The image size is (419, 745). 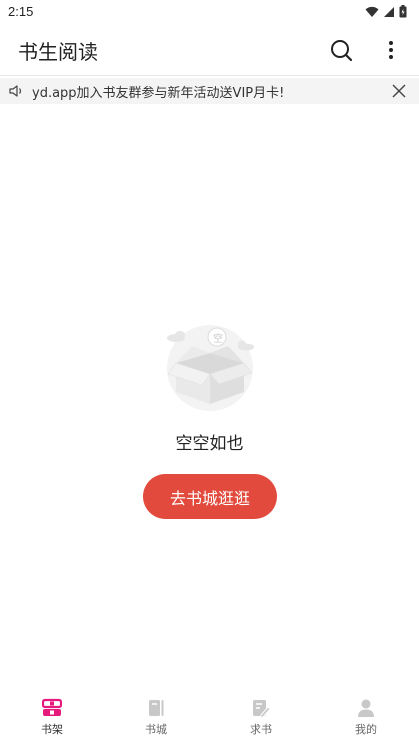 I want to click on bookshelf-icon, so click(x=52, y=707).